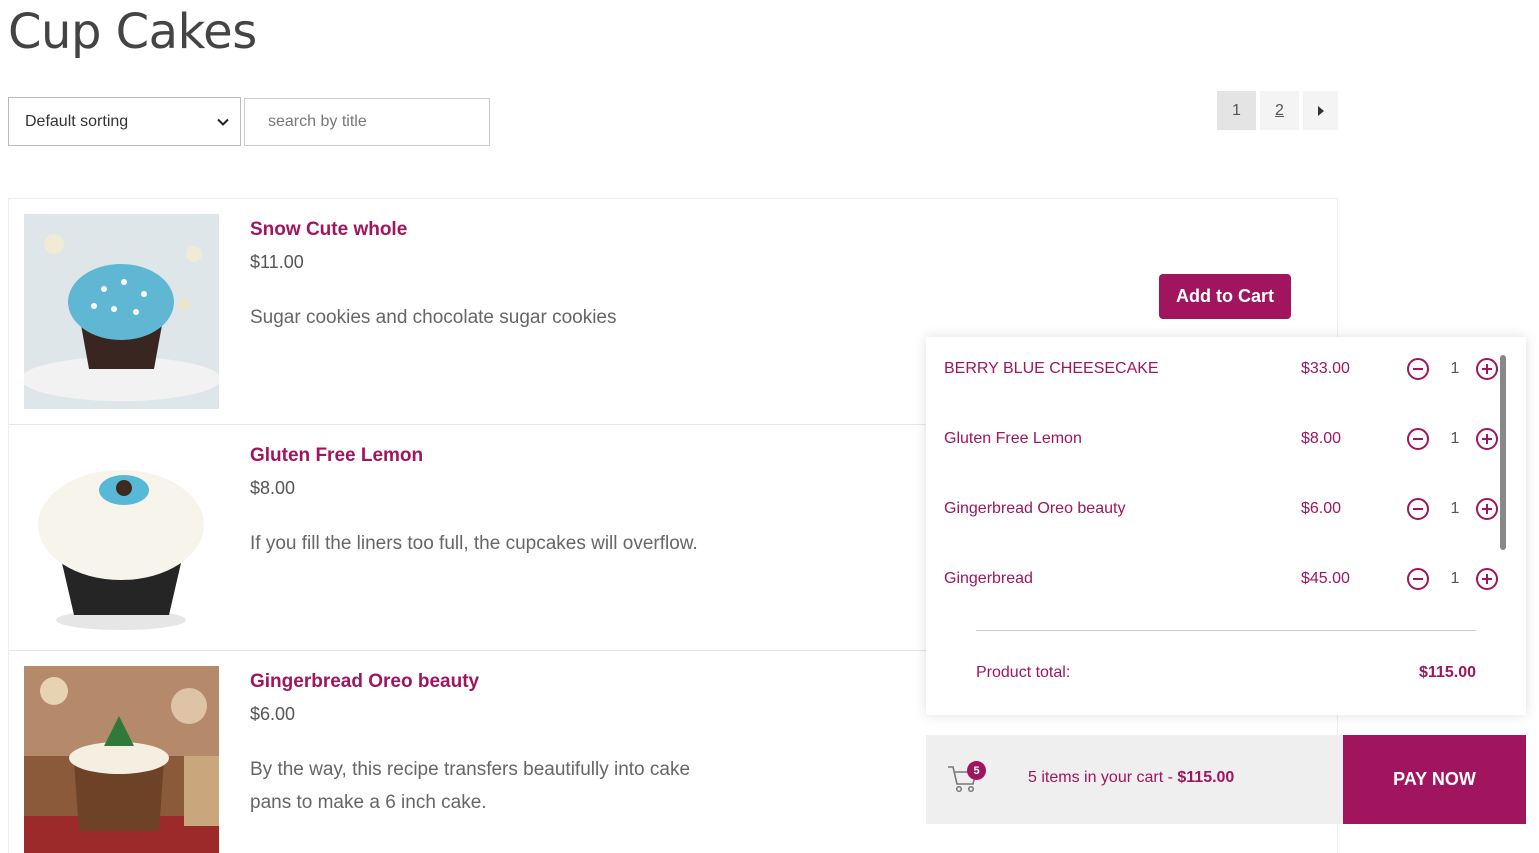 The width and height of the screenshot is (1539, 853). What do you see at coordinates (1225, 296) in the screenshot?
I see `add-to-cart-button: Add to Cart` at bounding box center [1225, 296].